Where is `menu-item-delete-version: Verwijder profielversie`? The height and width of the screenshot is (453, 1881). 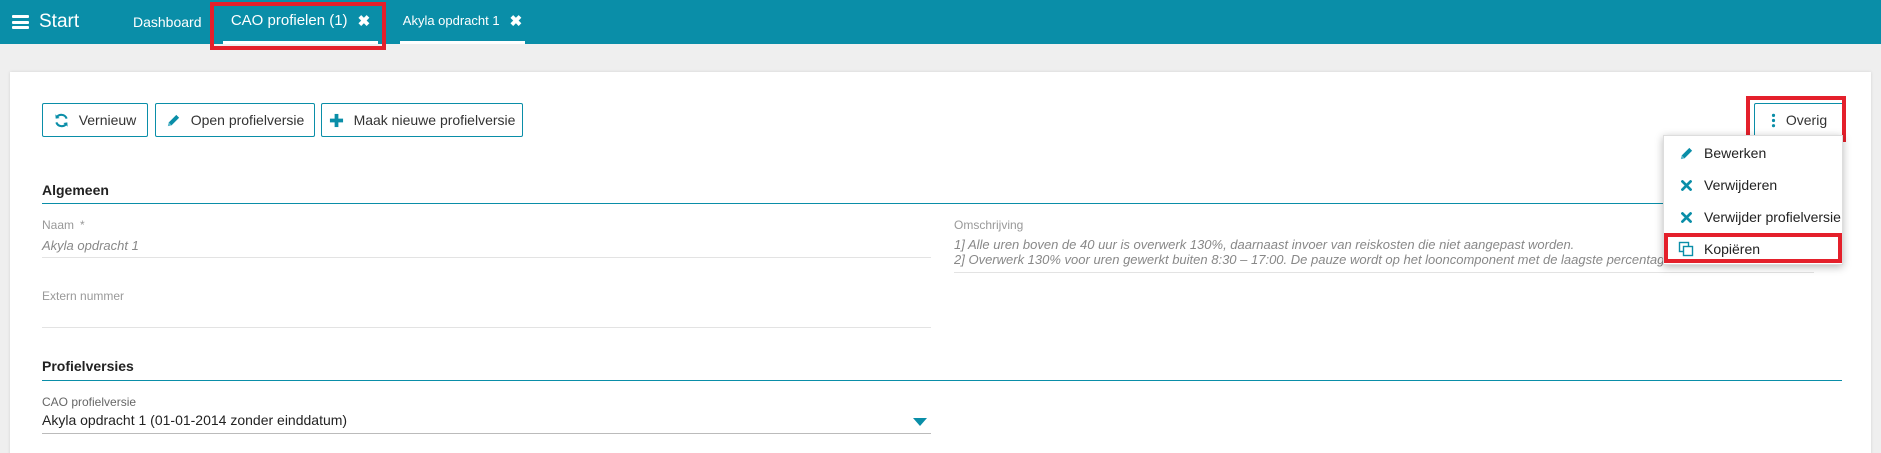 menu-item-delete-version: Verwijder profielversie is located at coordinates (1754, 217).